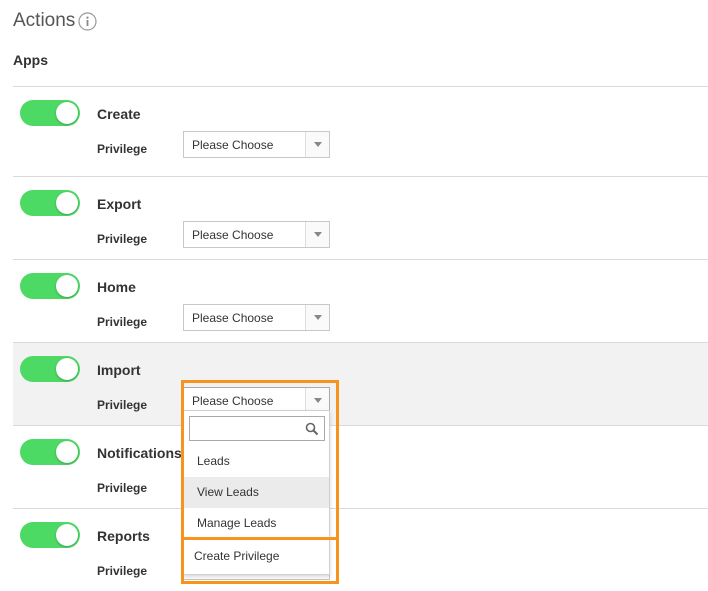 The image size is (708, 591). What do you see at coordinates (139, 453) in the screenshot?
I see `app-name: Notifications` at bounding box center [139, 453].